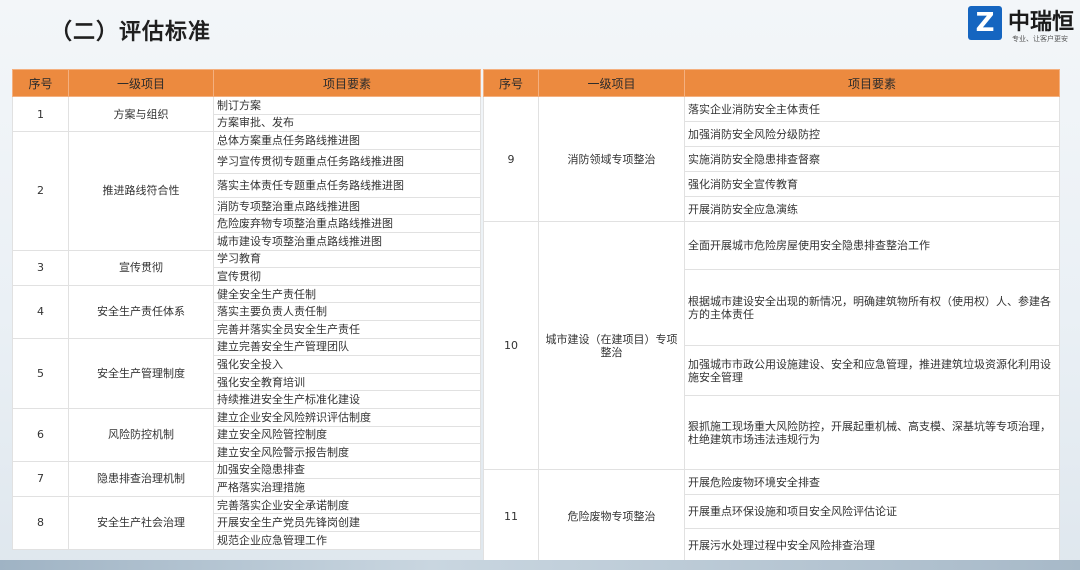 This screenshot has width=1080, height=570. What do you see at coordinates (872, 184) in the screenshot?
I see `item-element: 强化消防安全宣传教育` at bounding box center [872, 184].